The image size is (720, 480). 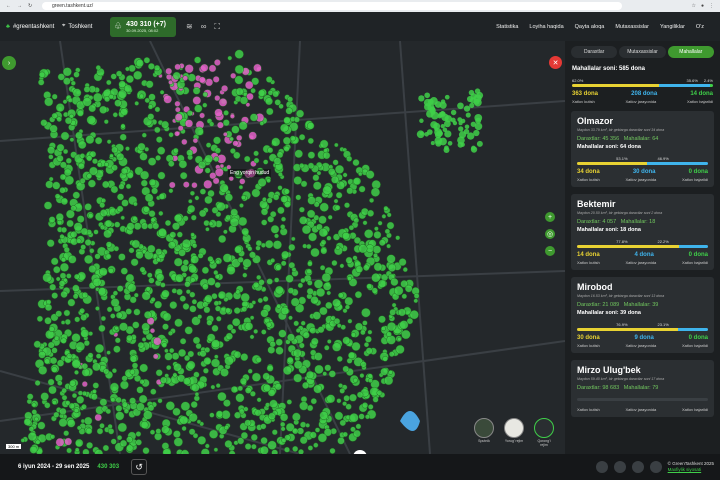 What do you see at coordinates (594, 52) in the screenshot?
I see `tab-daraxtlar: Daraxtlar` at bounding box center [594, 52].